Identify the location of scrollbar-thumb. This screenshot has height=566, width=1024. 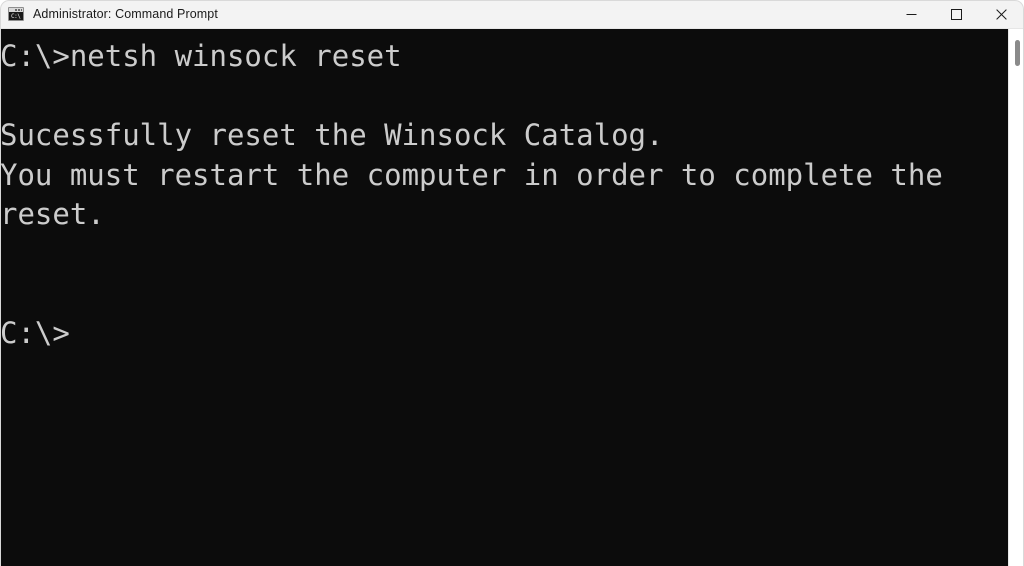
(1017, 53).